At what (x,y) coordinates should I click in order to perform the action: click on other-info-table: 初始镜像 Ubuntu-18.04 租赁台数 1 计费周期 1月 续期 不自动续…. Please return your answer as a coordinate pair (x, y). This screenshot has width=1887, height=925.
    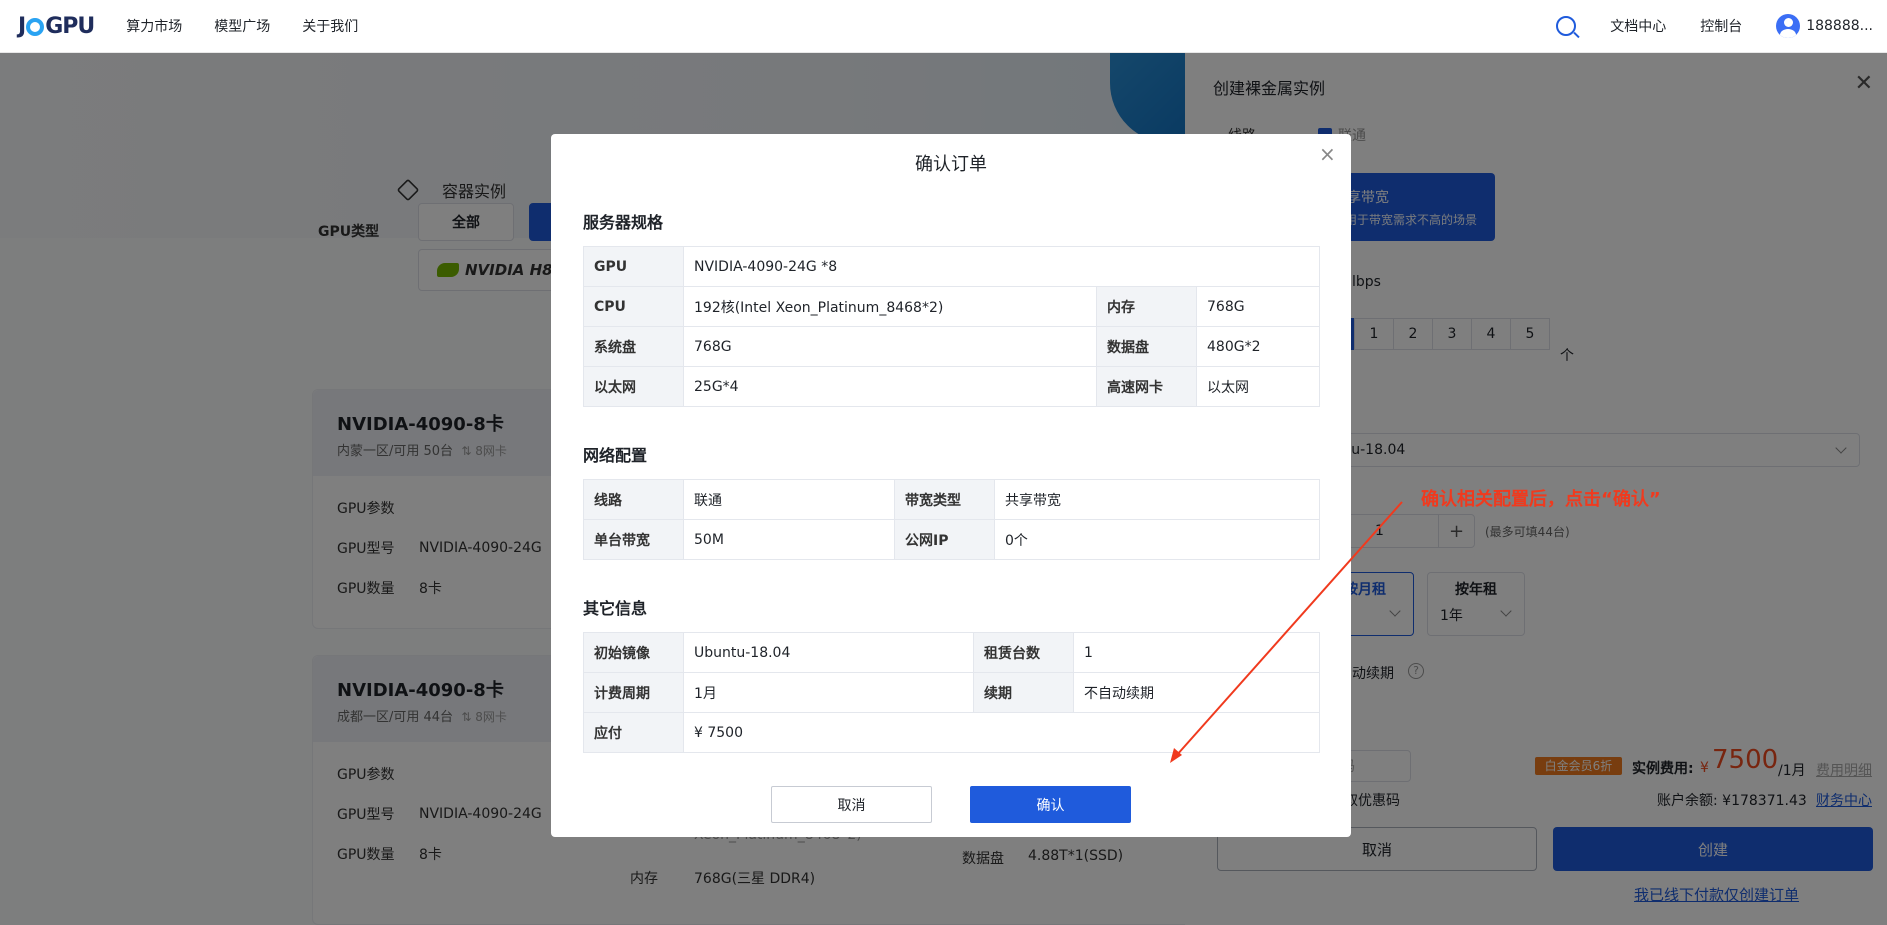
    Looking at the image, I should click on (951, 692).